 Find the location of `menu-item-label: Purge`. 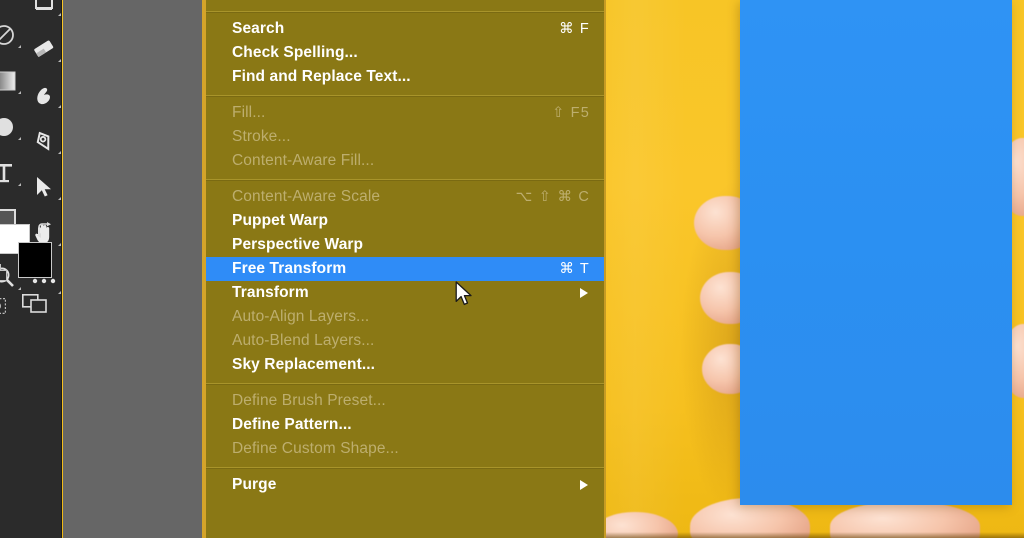

menu-item-label: Purge is located at coordinates (254, 484).